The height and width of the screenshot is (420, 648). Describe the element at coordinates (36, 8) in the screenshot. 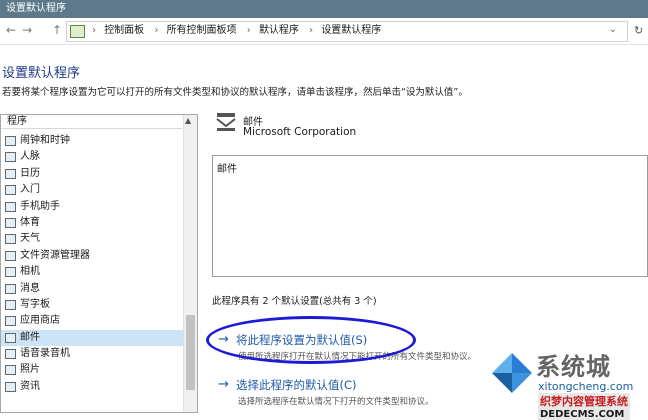

I see `window-title: 设置默认程序` at that location.